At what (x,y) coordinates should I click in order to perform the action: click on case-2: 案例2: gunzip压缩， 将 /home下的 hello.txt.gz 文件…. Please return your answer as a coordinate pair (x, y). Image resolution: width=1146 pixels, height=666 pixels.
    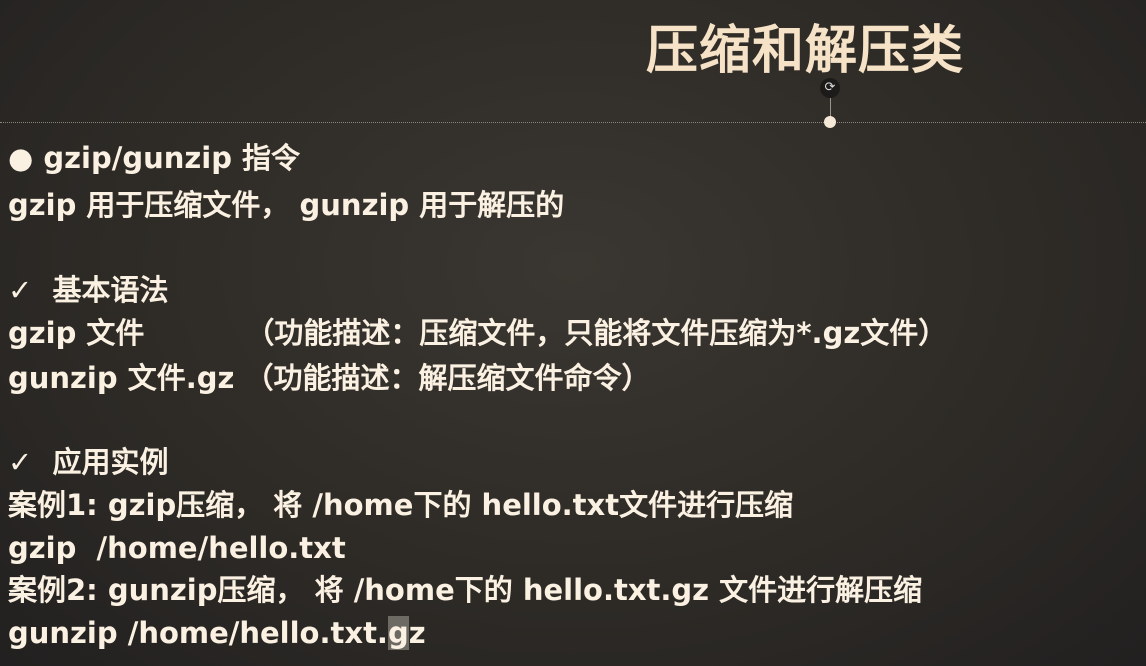
    Looking at the image, I should click on (465, 590).